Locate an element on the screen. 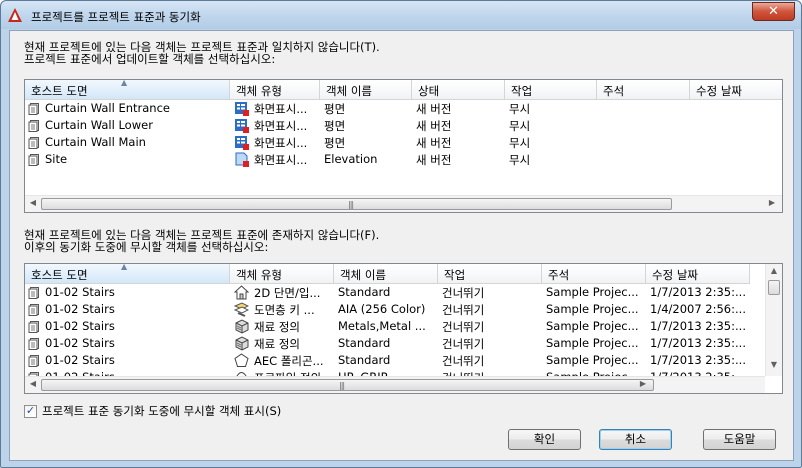 The width and height of the screenshot is (802, 468). cell-text: Site is located at coordinates (56, 159).